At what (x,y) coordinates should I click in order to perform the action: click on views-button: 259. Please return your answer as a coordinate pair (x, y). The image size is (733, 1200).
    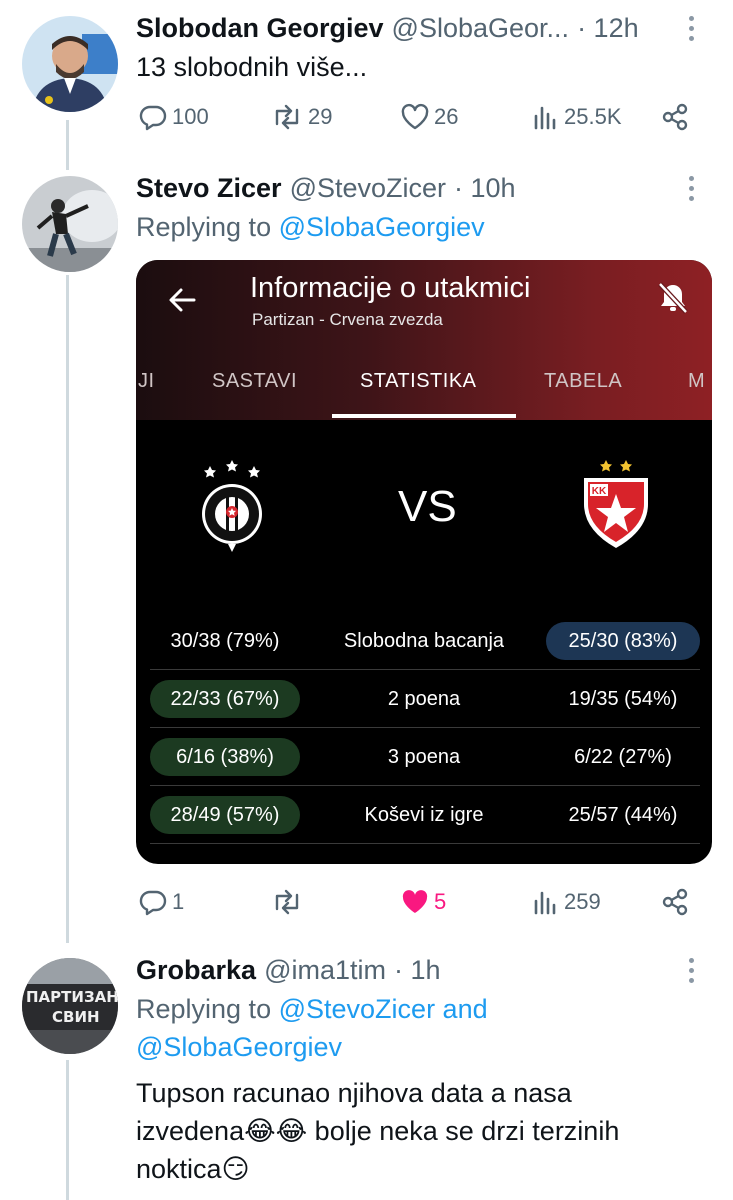
    Looking at the image, I should click on (566, 902).